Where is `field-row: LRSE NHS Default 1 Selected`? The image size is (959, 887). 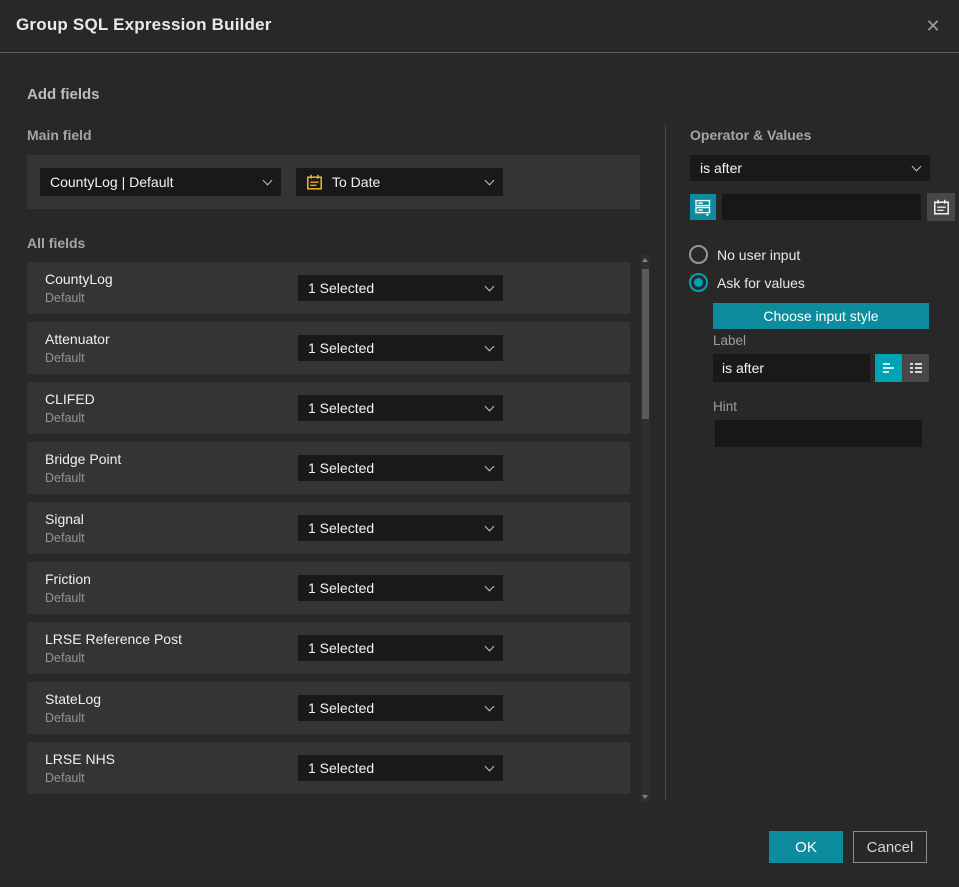 field-row: LRSE NHS Default 1 Selected is located at coordinates (328, 768).